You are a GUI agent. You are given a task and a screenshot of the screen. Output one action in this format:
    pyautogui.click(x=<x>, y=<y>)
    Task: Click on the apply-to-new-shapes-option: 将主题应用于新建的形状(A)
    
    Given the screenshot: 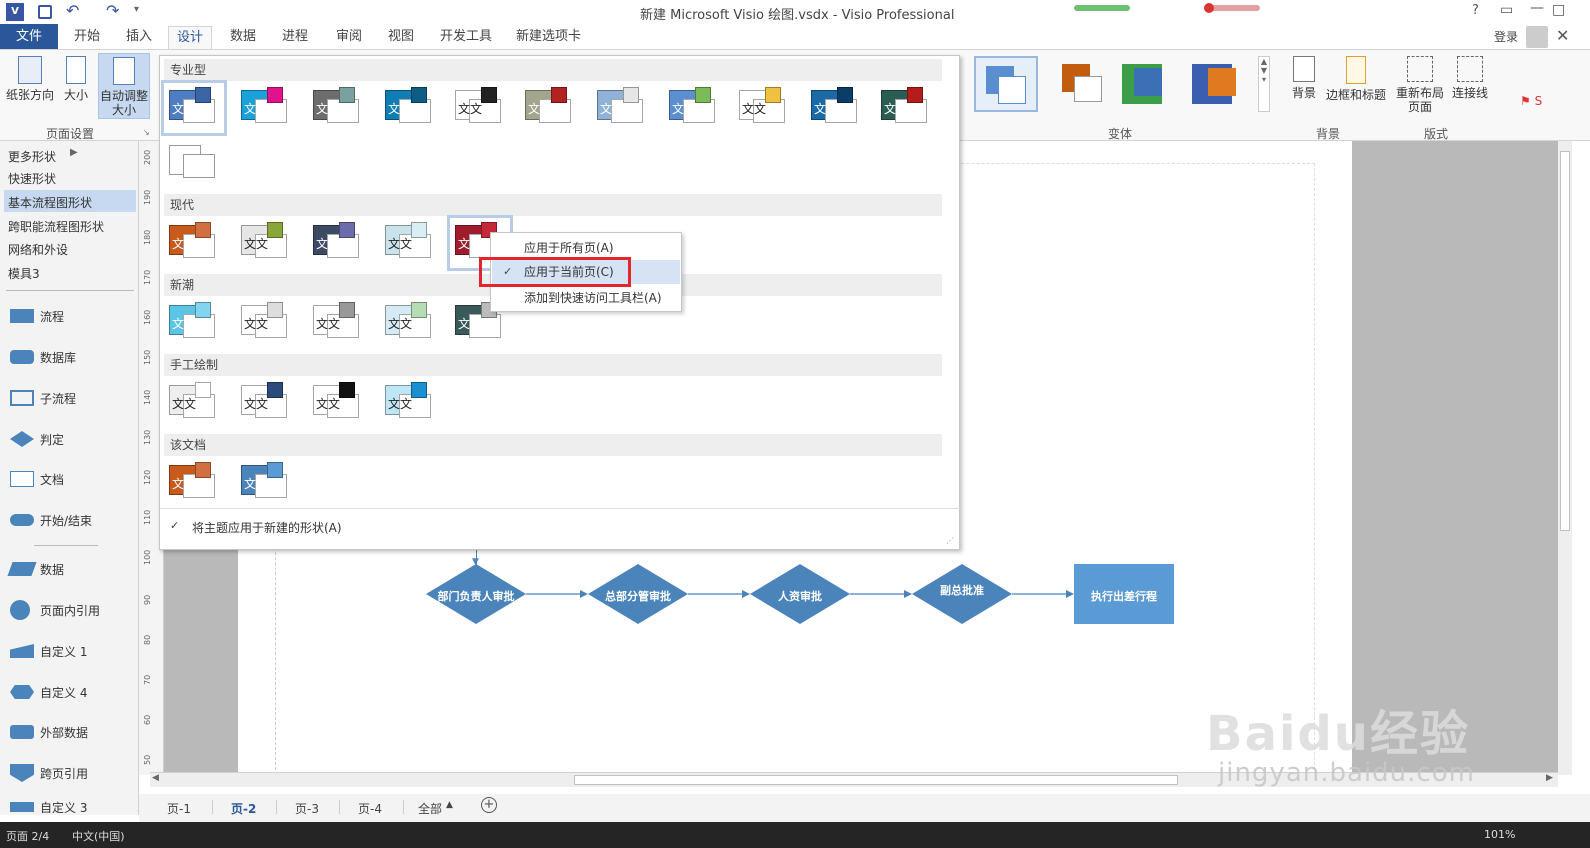 What is the action you would take?
    pyautogui.click(x=267, y=527)
    